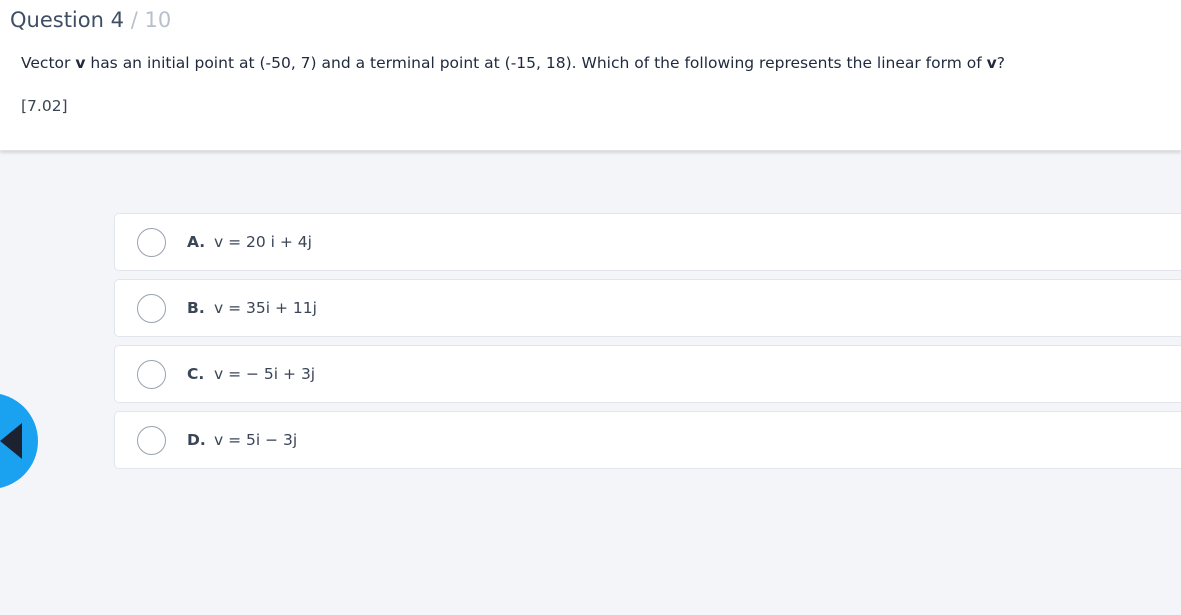  What do you see at coordinates (265, 374) in the screenshot?
I see `choice-text: v = − 5i + 3j` at bounding box center [265, 374].